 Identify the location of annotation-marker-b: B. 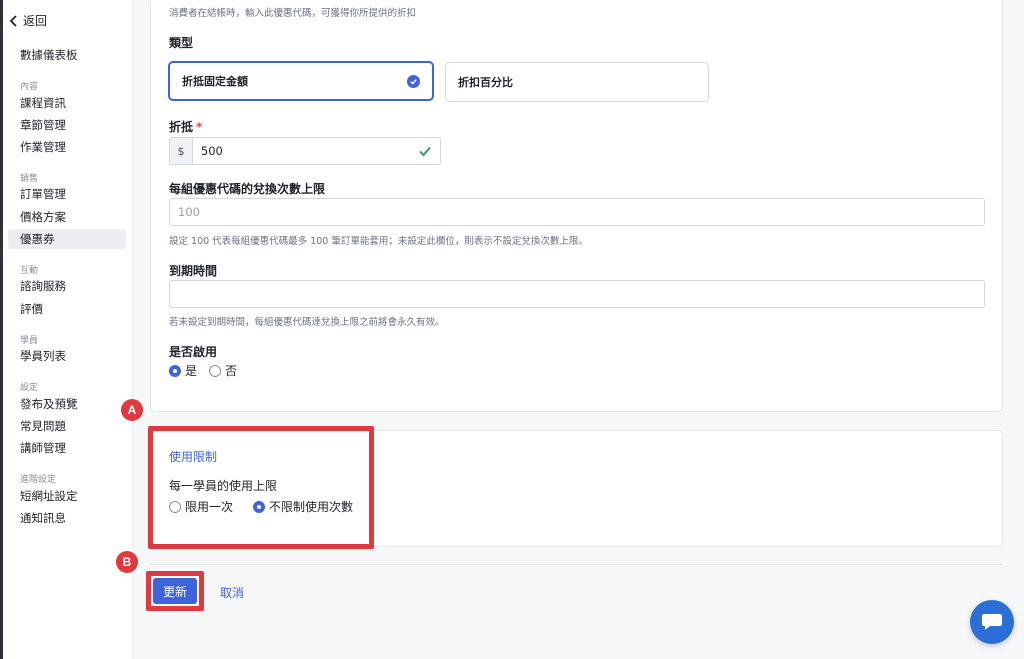
(127, 562).